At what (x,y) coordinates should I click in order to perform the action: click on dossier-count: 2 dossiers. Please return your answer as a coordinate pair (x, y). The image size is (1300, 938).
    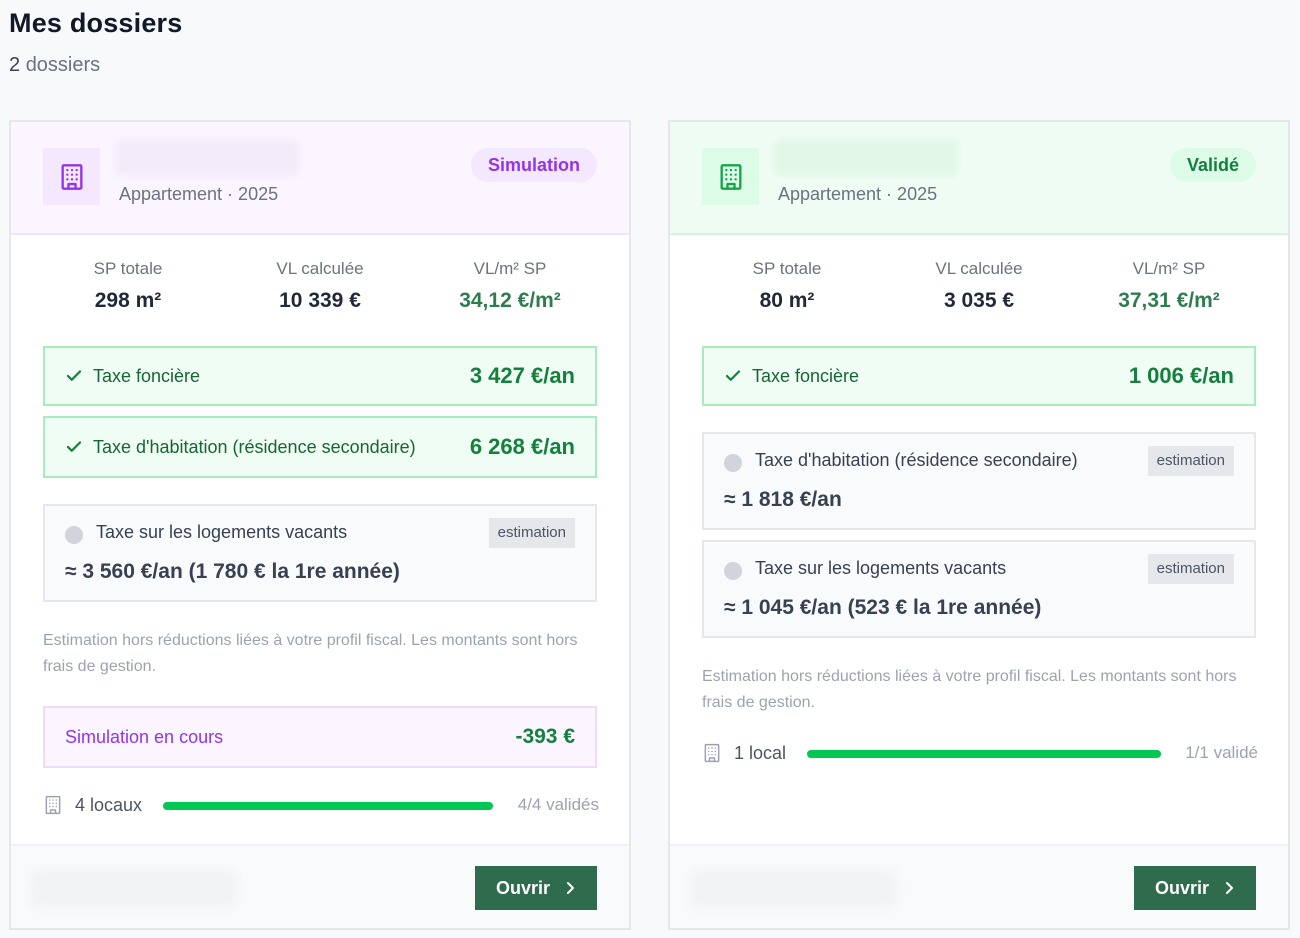
    Looking at the image, I should click on (54, 65).